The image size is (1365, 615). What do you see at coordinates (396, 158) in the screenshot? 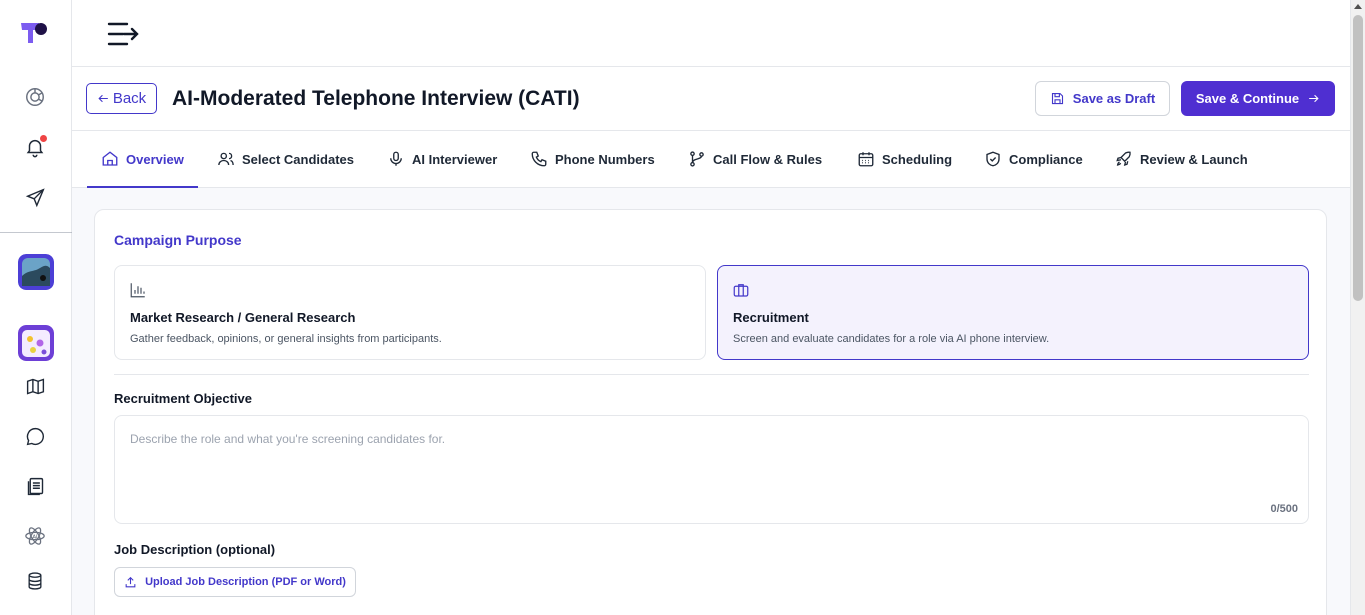
I see `microphone-icon` at bounding box center [396, 158].